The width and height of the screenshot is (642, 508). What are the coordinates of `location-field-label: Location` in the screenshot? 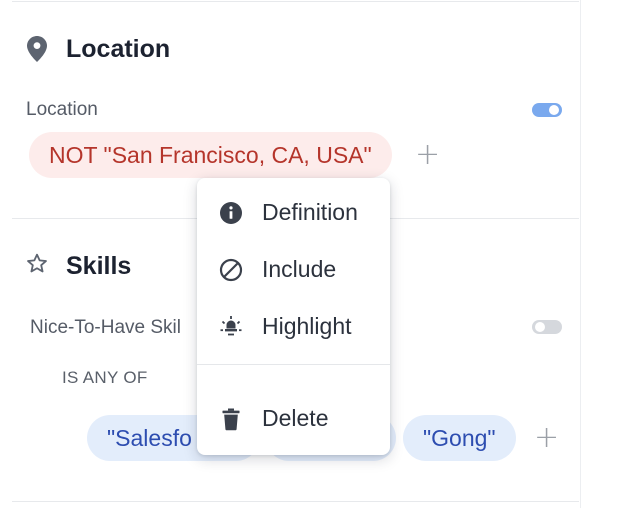 It's located at (62, 109).